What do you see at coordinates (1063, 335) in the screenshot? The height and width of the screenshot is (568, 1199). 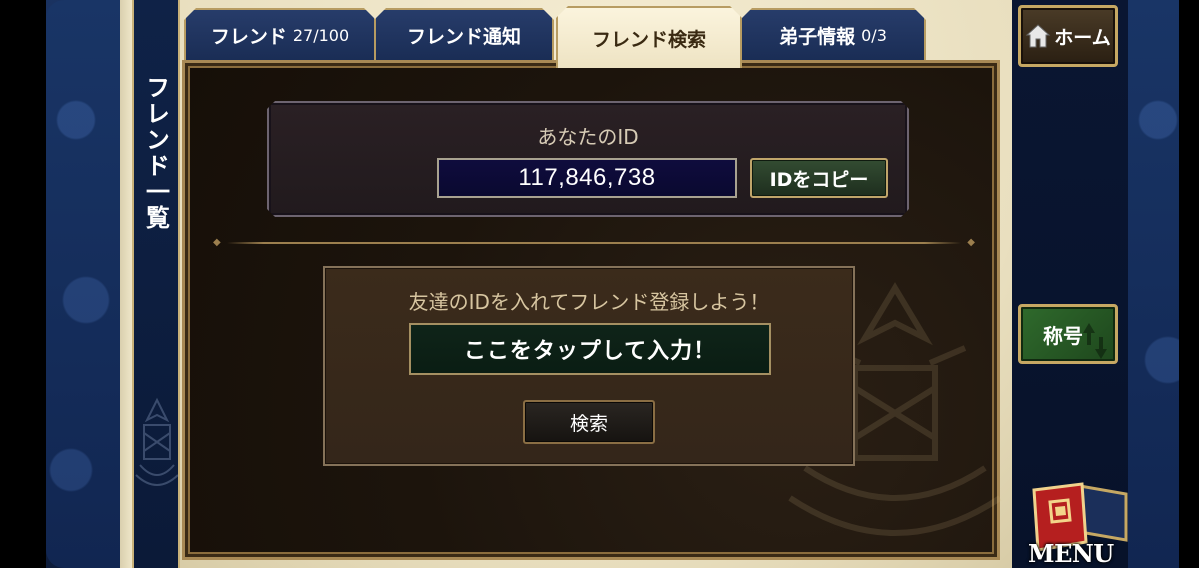 I see `title-label: 称号` at bounding box center [1063, 335].